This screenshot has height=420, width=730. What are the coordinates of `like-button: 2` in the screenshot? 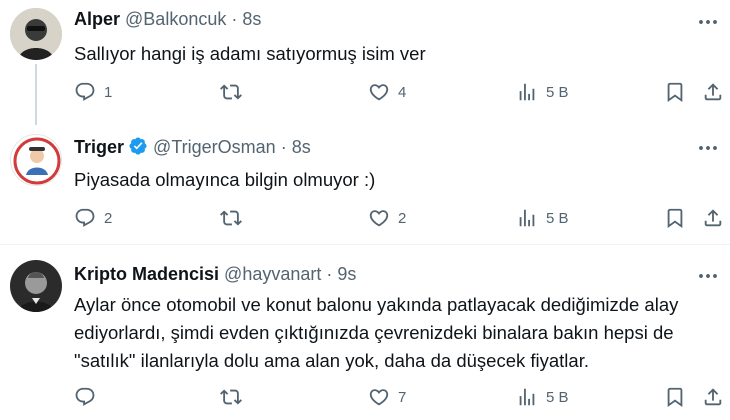 It's located at (387, 218).